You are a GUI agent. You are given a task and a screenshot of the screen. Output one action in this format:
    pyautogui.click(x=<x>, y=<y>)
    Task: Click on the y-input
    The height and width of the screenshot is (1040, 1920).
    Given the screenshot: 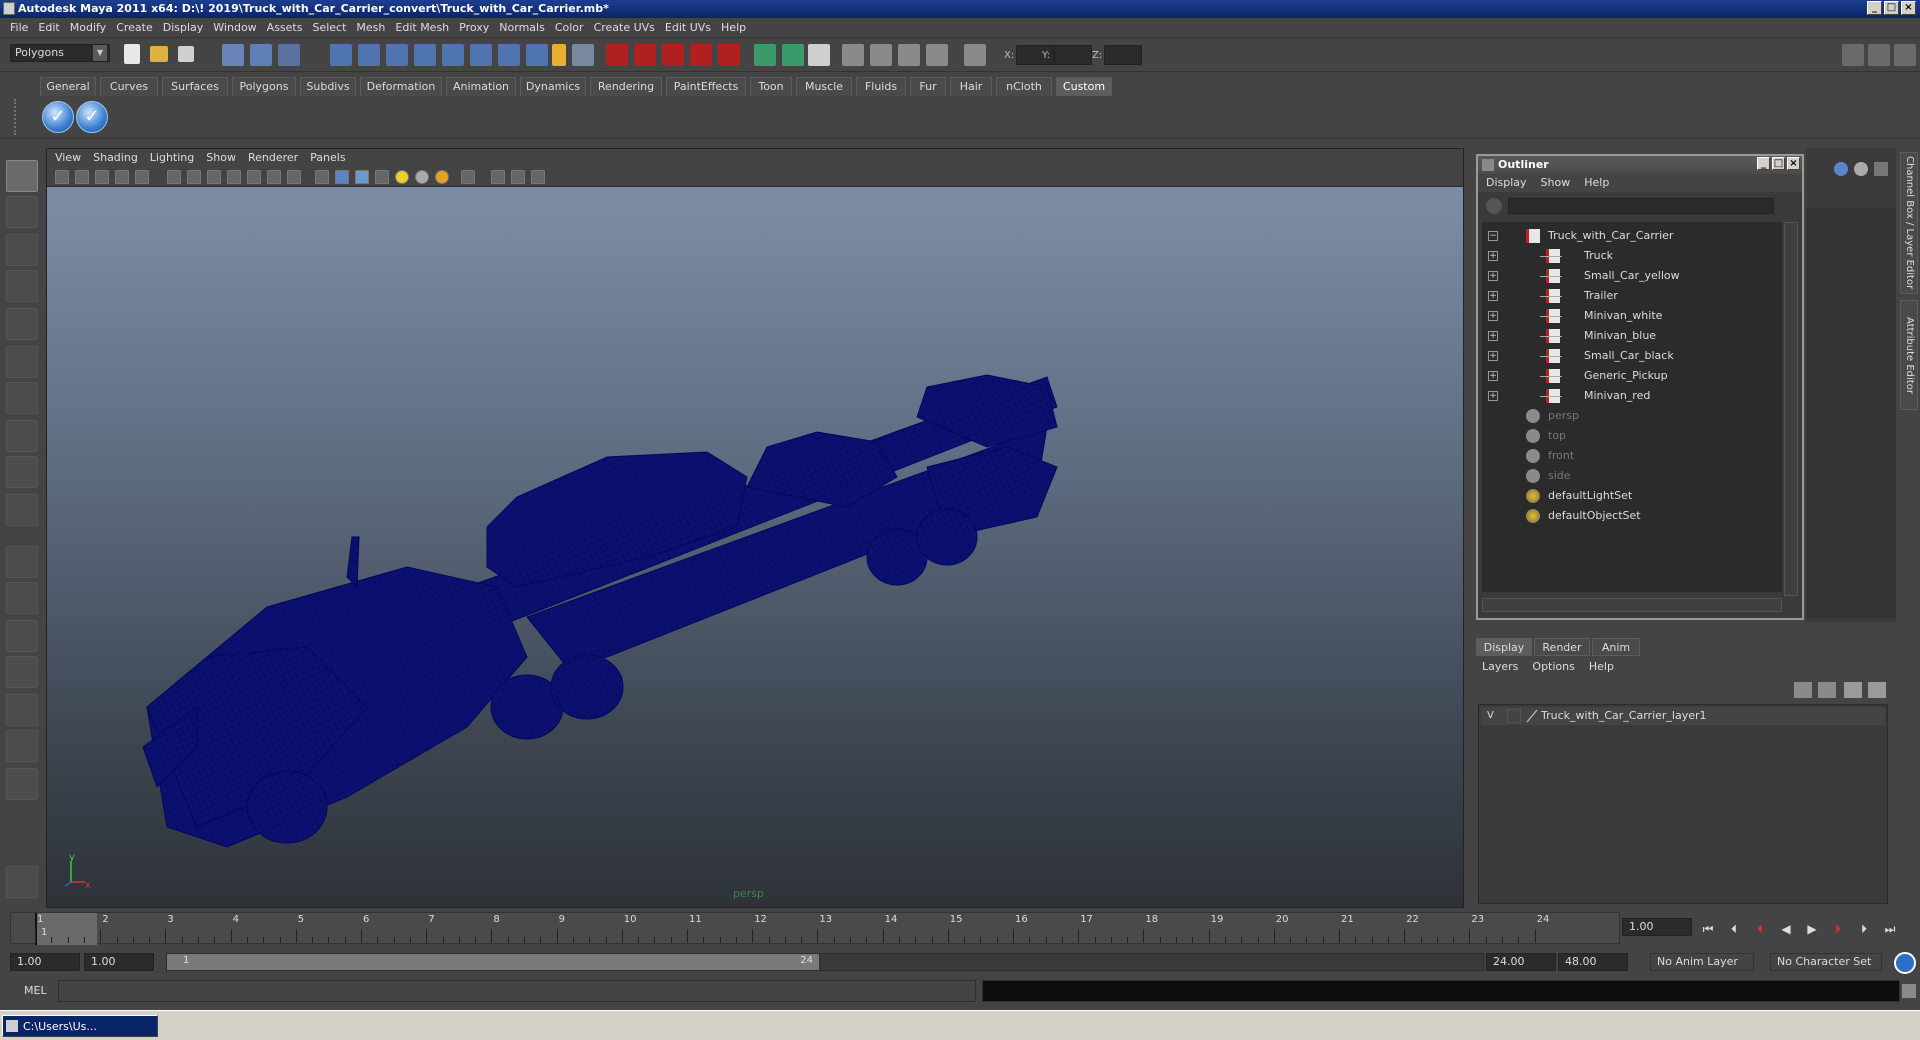 What is the action you would take?
    pyautogui.click(x=1073, y=55)
    